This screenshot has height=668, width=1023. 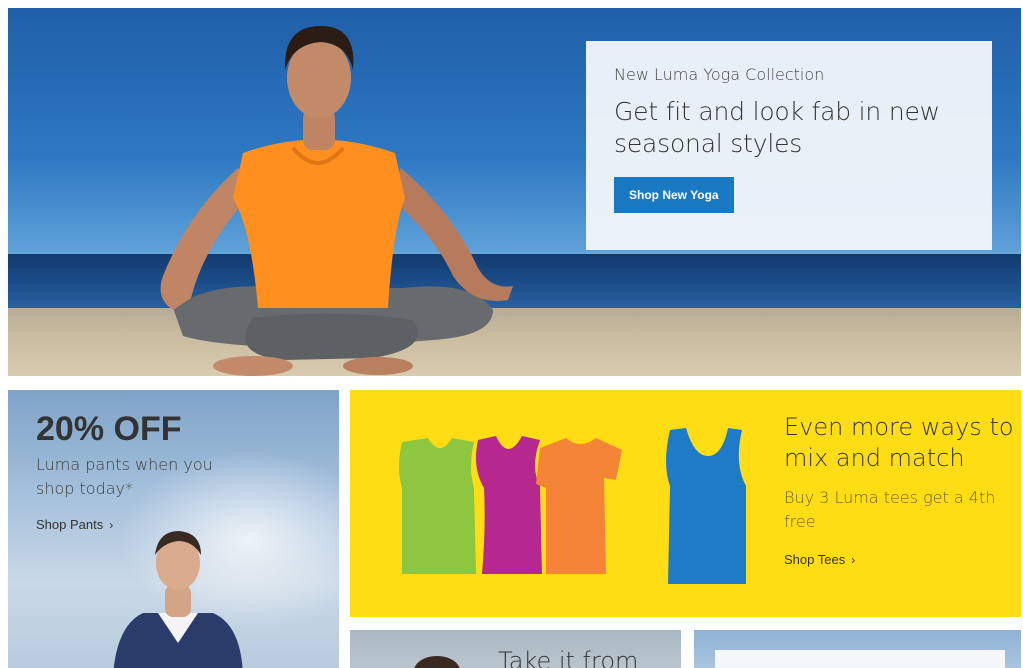 I want to click on promo-take-it-tile: Take it from, so click(x=515, y=649).